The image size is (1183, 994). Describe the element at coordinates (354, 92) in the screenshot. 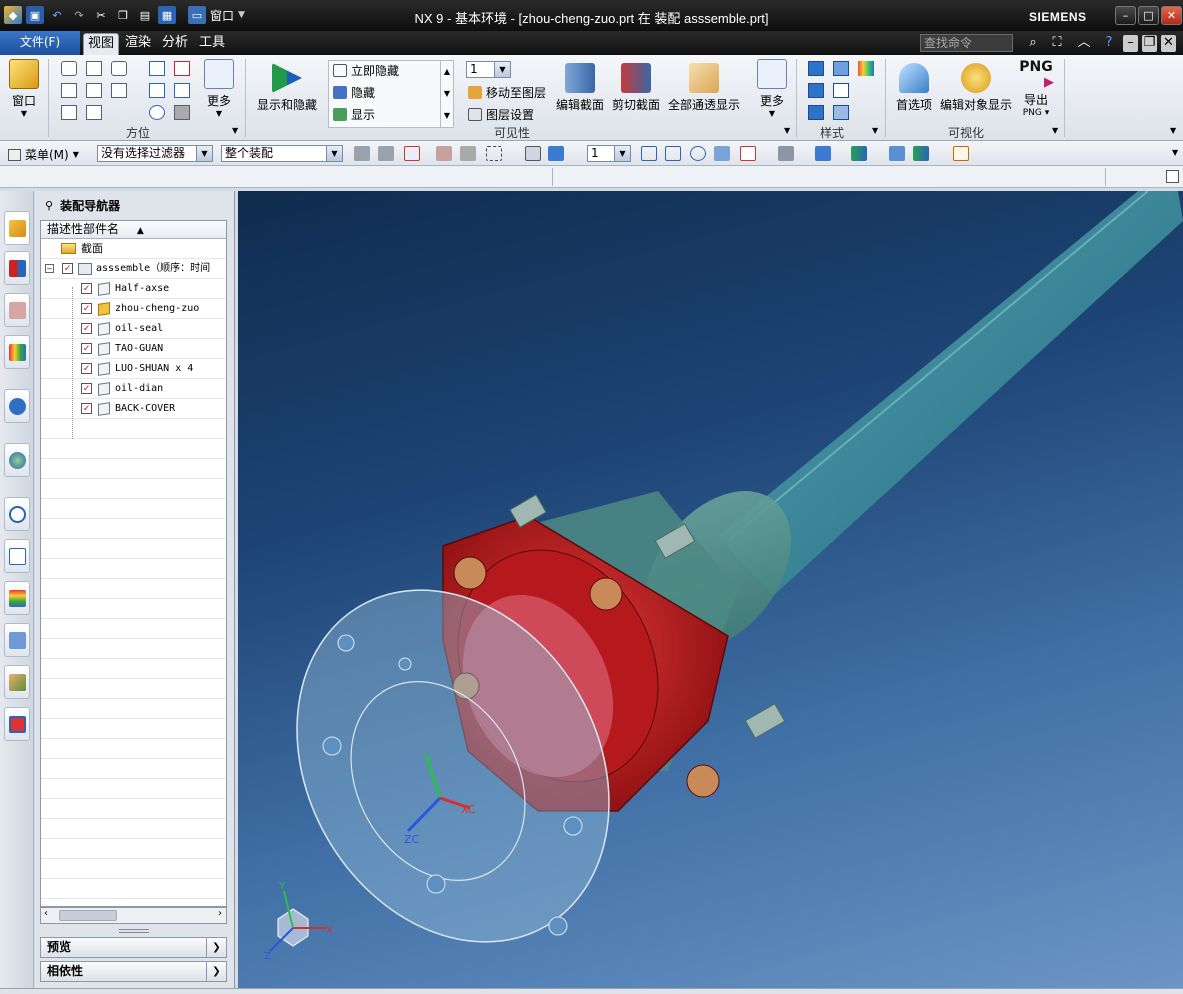

I see `hide-button: 隐藏` at that location.